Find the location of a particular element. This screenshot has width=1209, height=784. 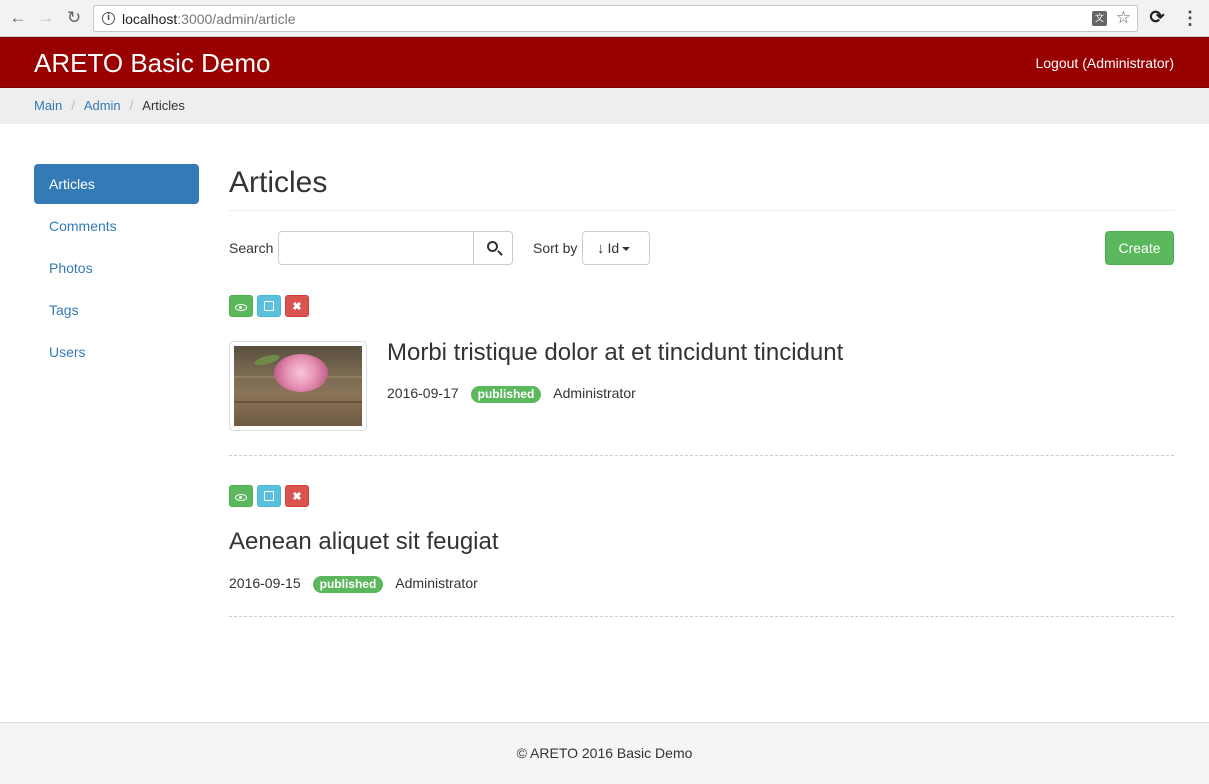

sidebar-nav: Articles Comments Photos Tags Users is located at coordinates (116, 269).